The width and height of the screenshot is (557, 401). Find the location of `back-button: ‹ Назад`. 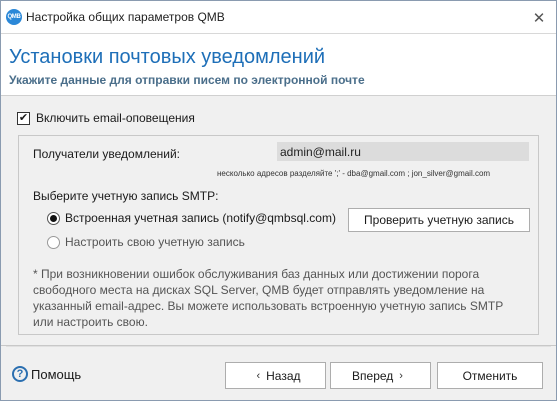

back-button: ‹ Назад is located at coordinates (275, 375).